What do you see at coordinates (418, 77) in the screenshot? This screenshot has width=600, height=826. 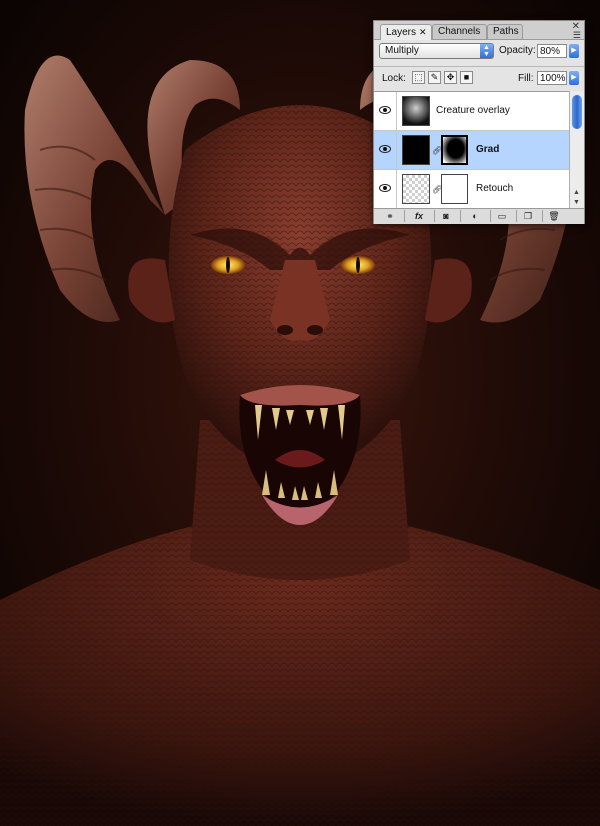 I see `lock-transparent-icon: ⬚` at bounding box center [418, 77].